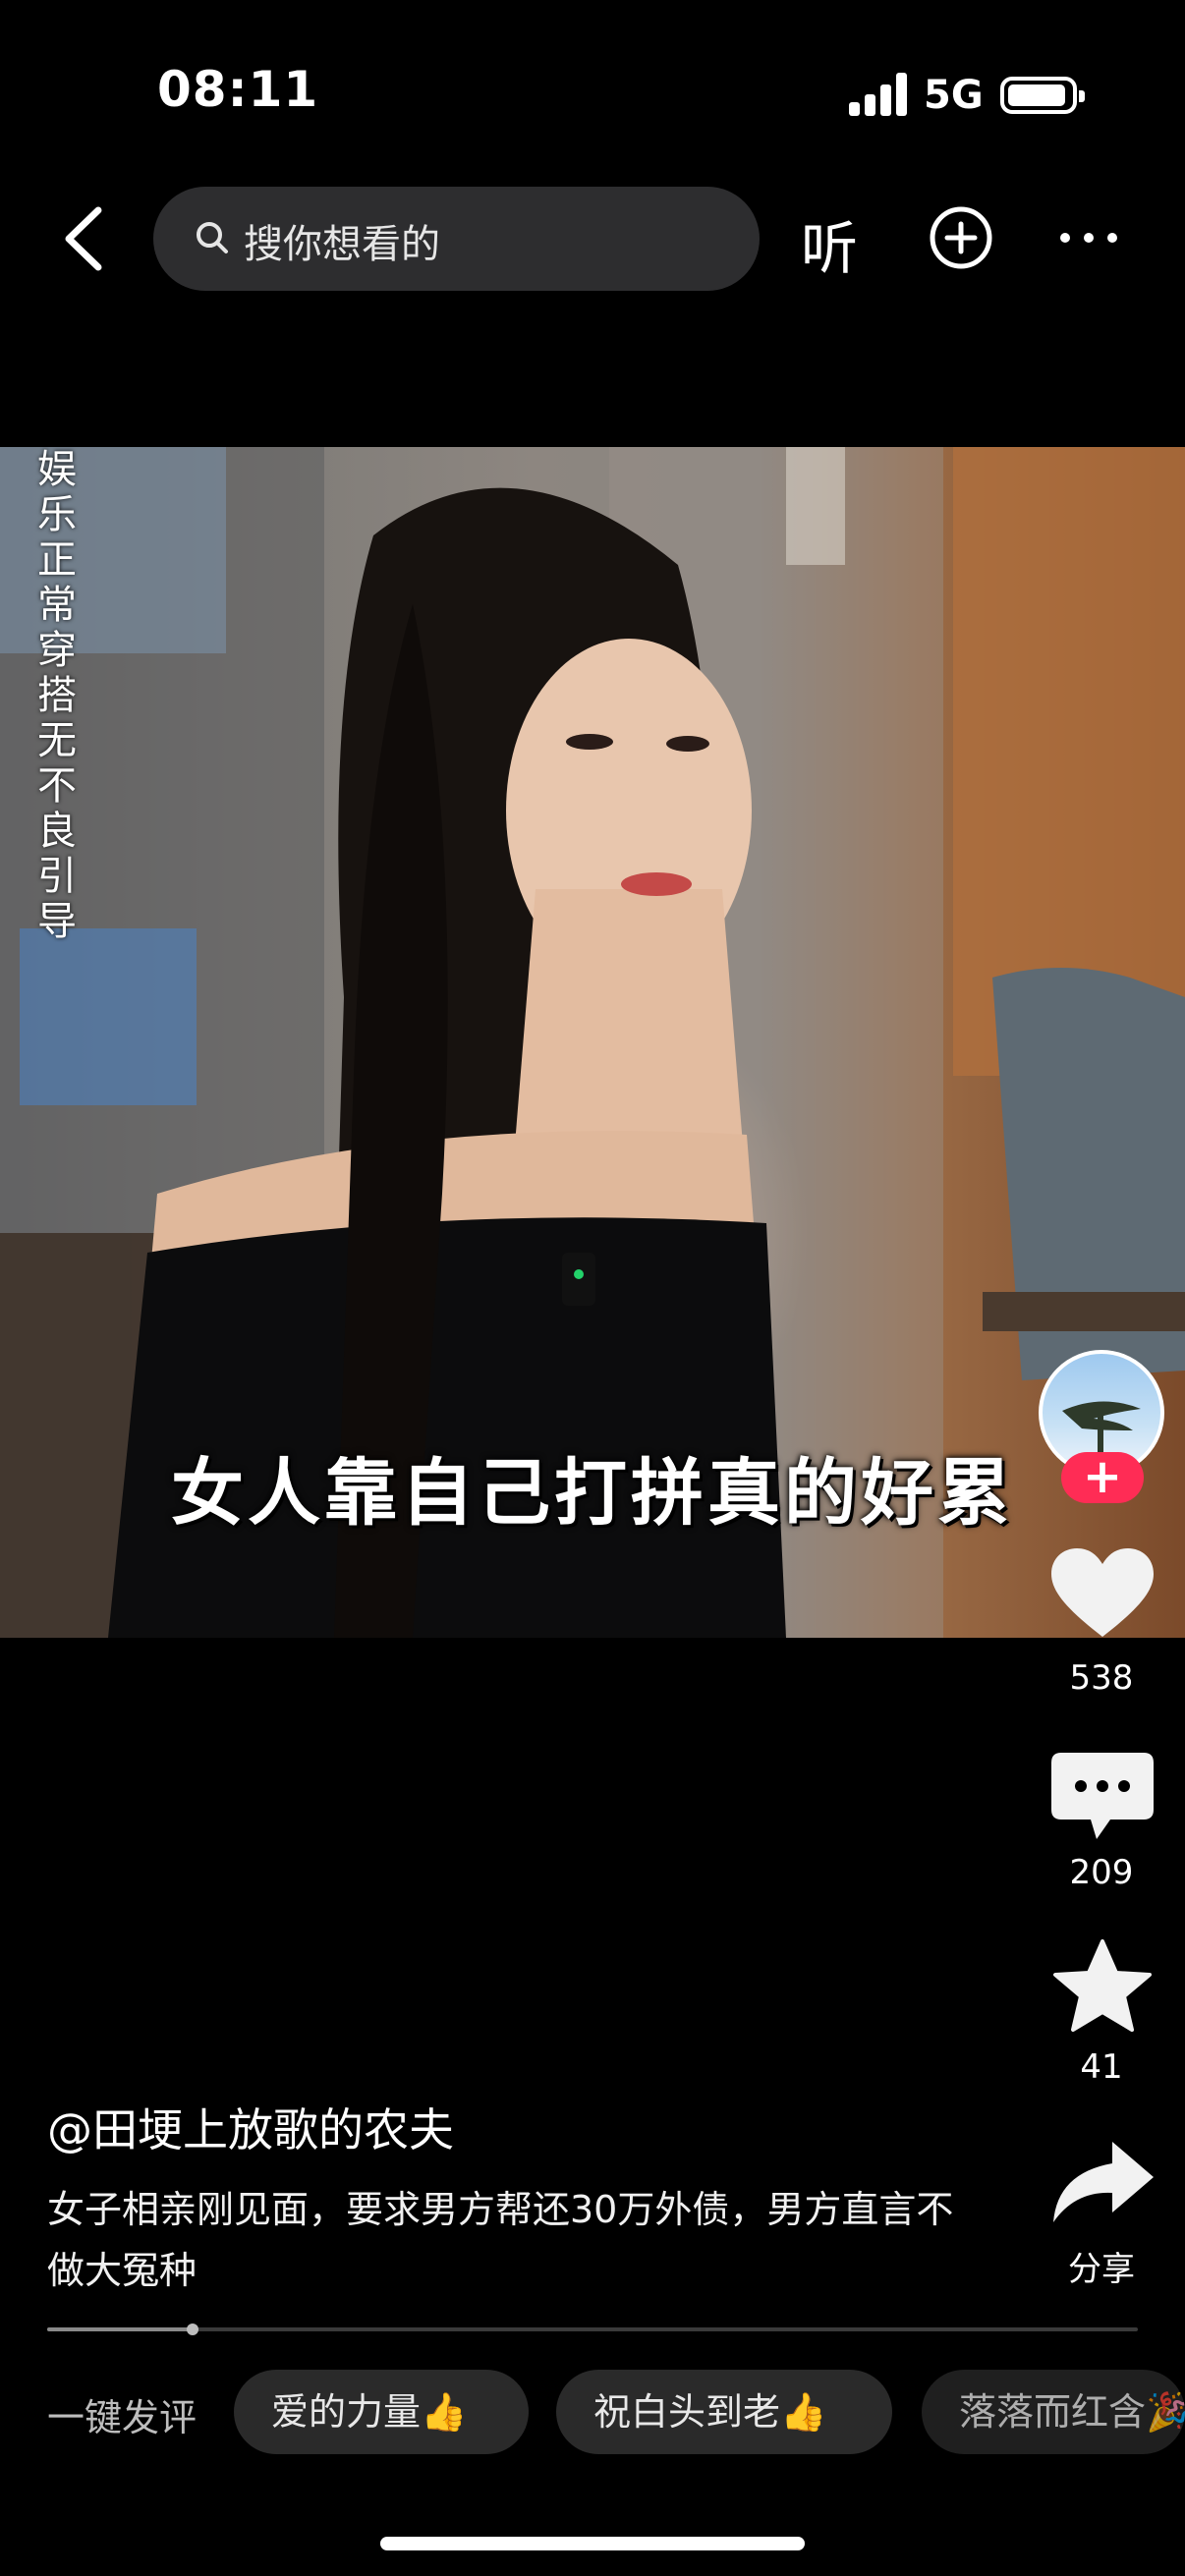 This screenshot has width=1185, height=2576. What do you see at coordinates (592, 93) in the screenshot?
I see `status-bar: 08:11 5G` at bounding box center [592, 93].